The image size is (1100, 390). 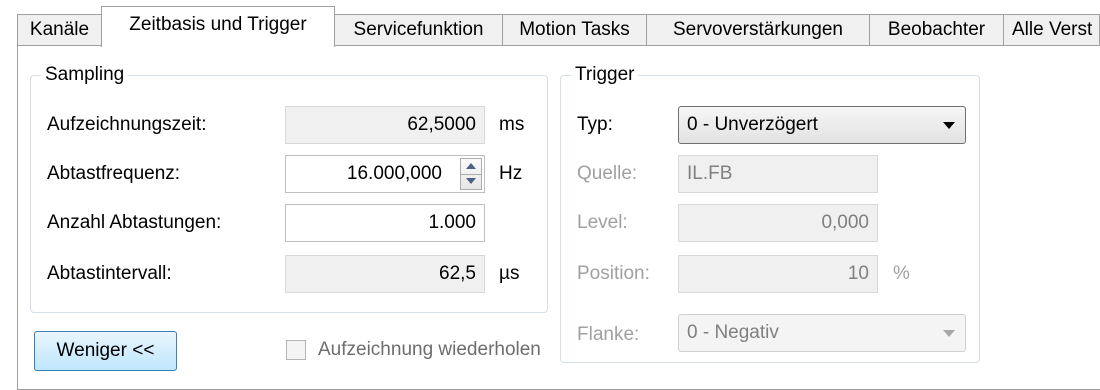 What do you see at coordinates (127, 124) in the screenshot?
I see `aufzeichnungszeit-label: Aufzeichnungszeit:` at bounding box center [127, 124].